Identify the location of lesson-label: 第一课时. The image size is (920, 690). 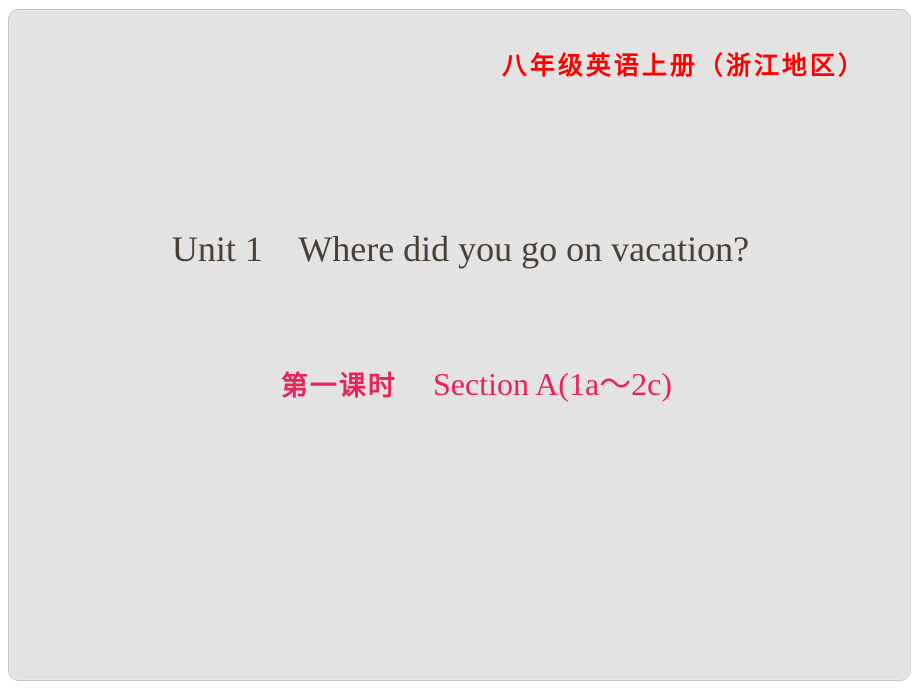
(338, 386).